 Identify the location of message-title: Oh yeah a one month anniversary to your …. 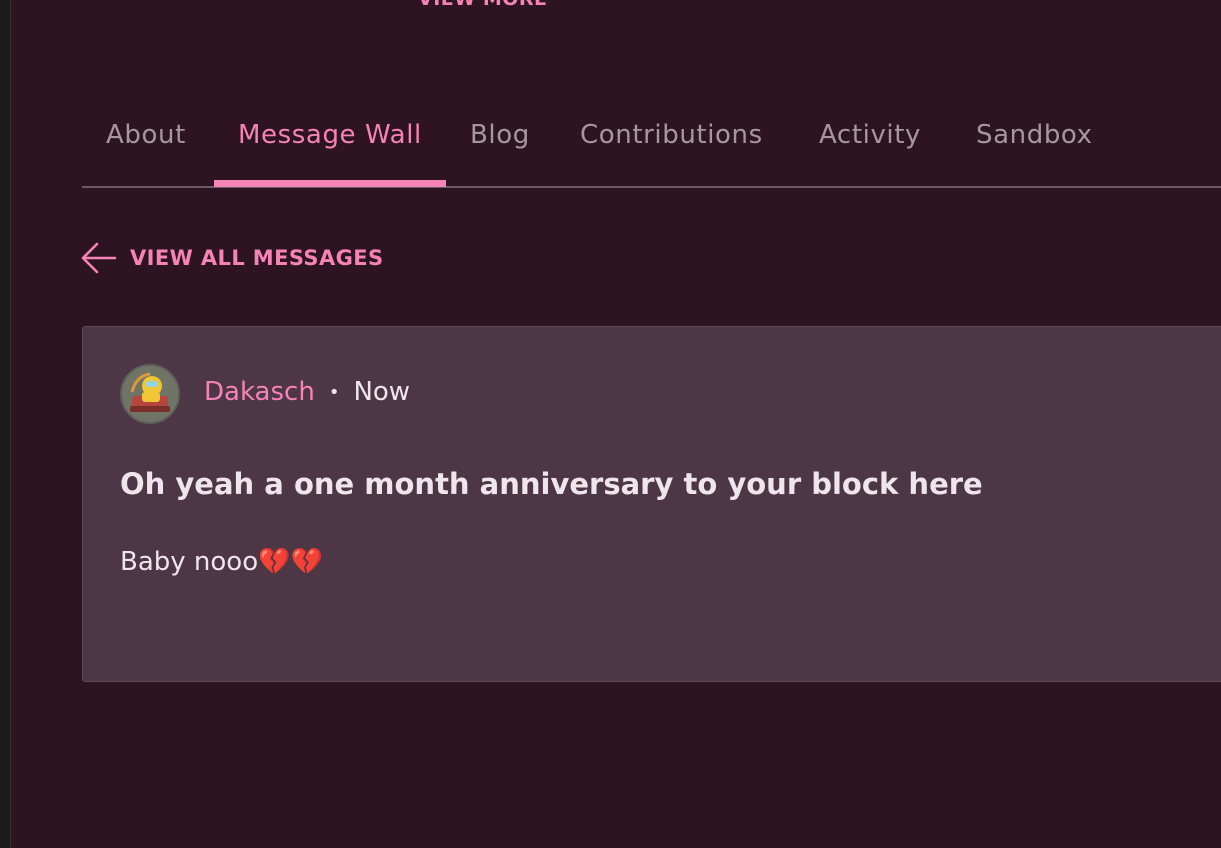
(551, 484).